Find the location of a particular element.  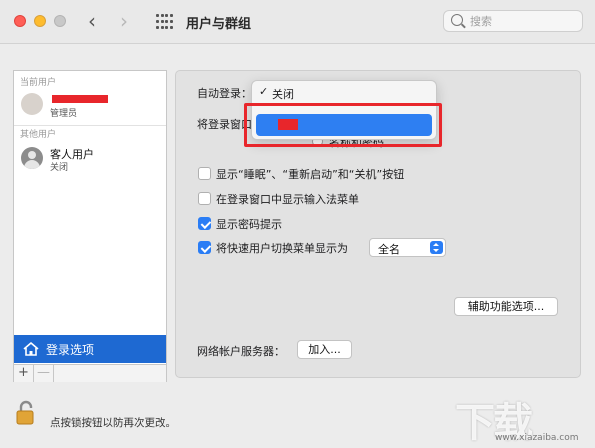

sidebar-item-login-options: 登录选项 is located at coordinates (90, 349).